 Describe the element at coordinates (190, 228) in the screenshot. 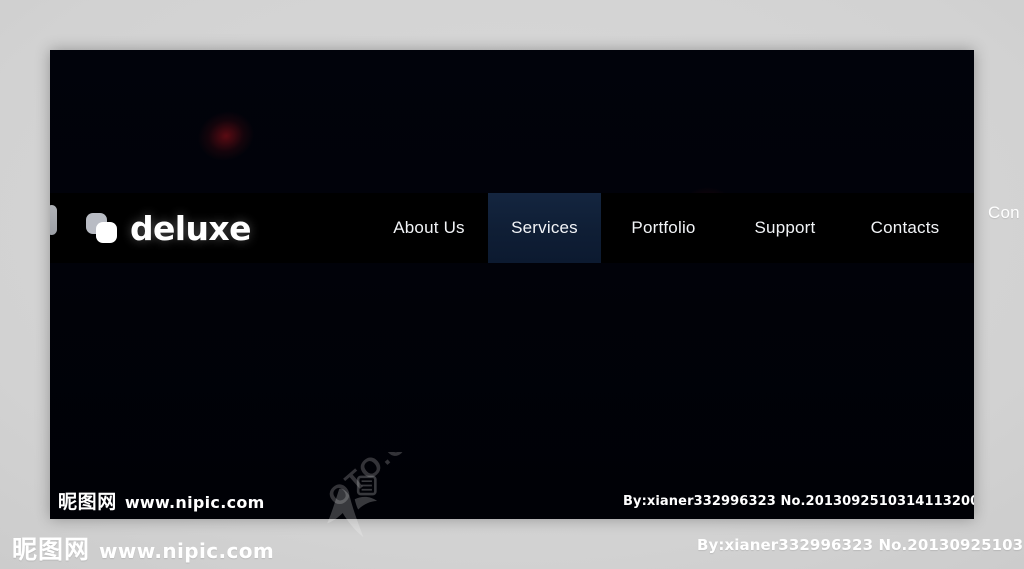

I see `brand-name: deluxe` at that location.